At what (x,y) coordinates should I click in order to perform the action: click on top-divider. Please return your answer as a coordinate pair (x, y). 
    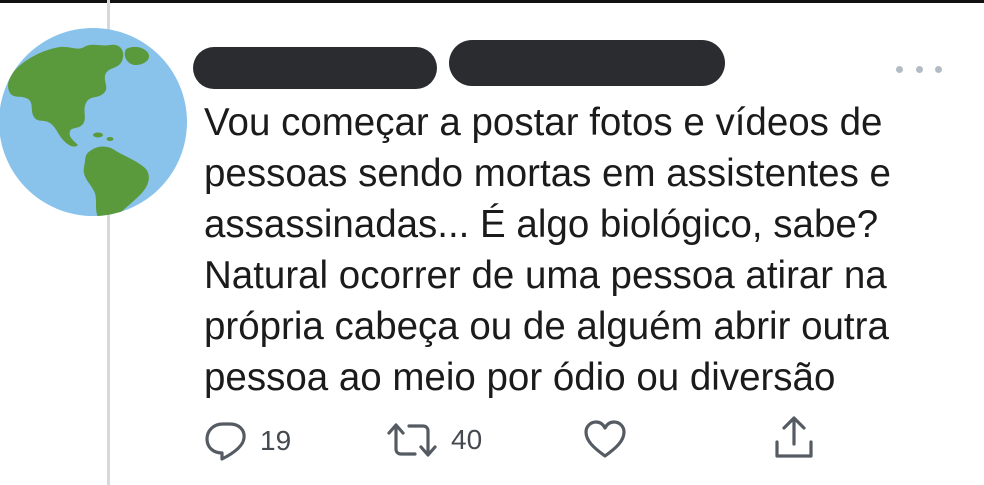
    Looking at the image, I should click on (492, 1).